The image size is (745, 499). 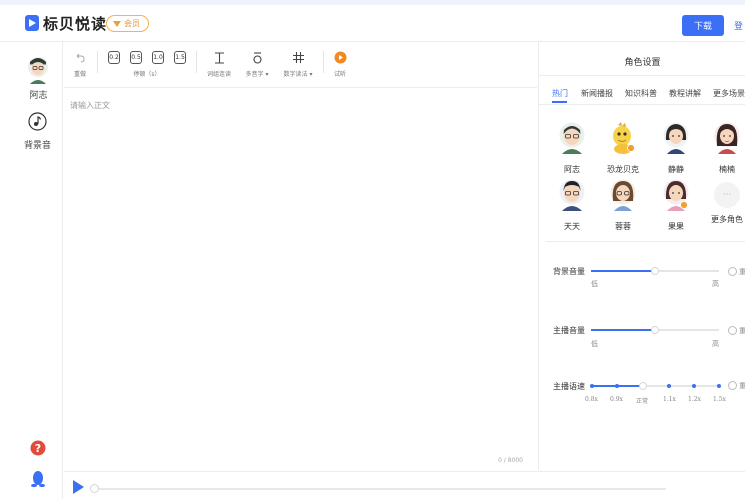 I want to click on vip-badge: 会员, so click(x=127, y=23).